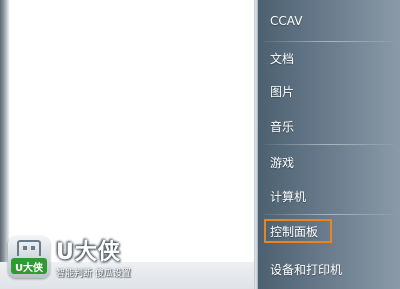 The height and width of the screenshot is (289, 400). I want to click on usb-connector-icon, so click(29, 248).